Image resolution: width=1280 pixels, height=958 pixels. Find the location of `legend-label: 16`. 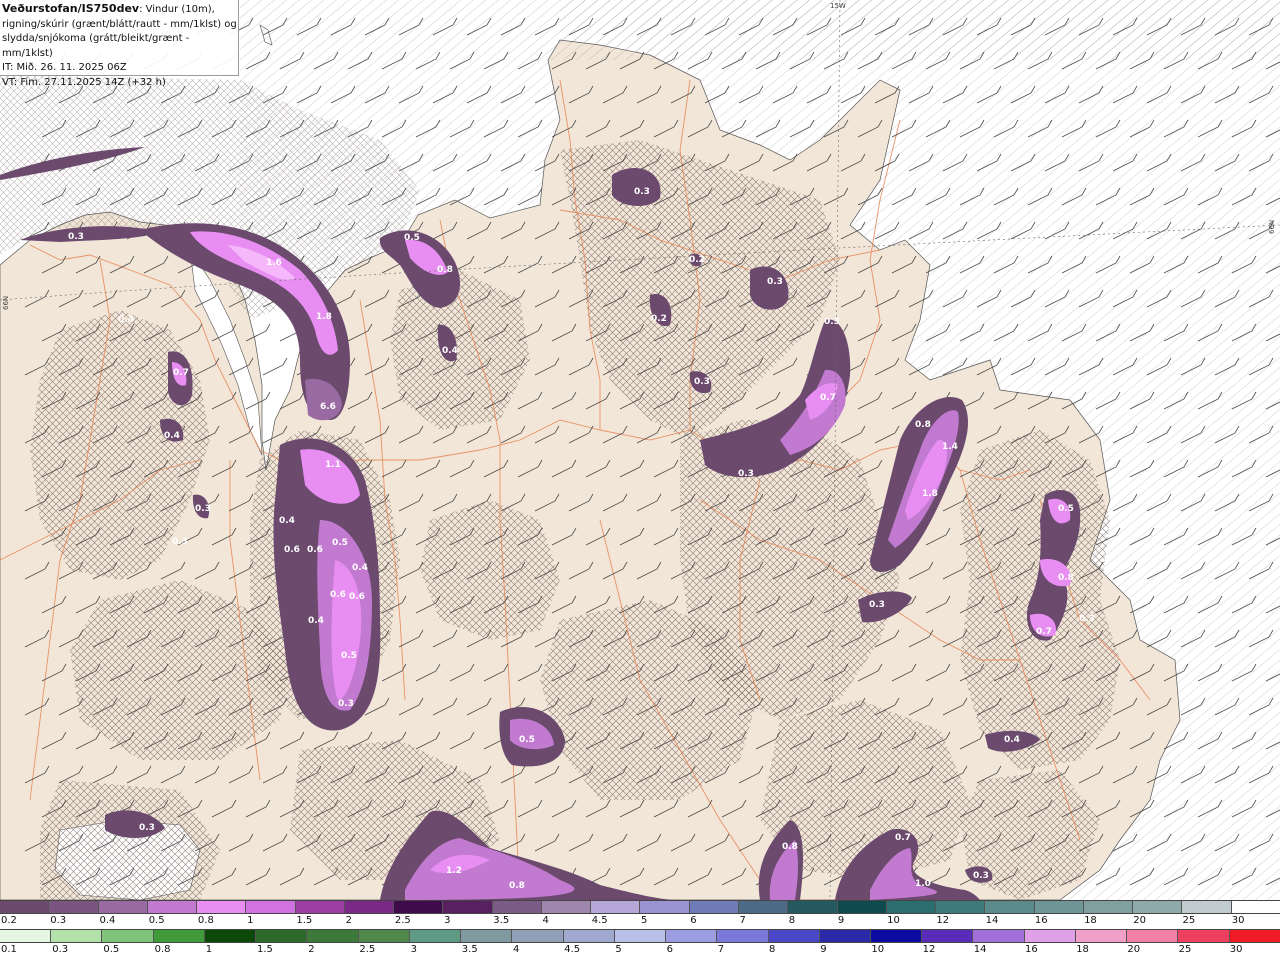

legend-label: 16 is located at coordinates (1031, 949).